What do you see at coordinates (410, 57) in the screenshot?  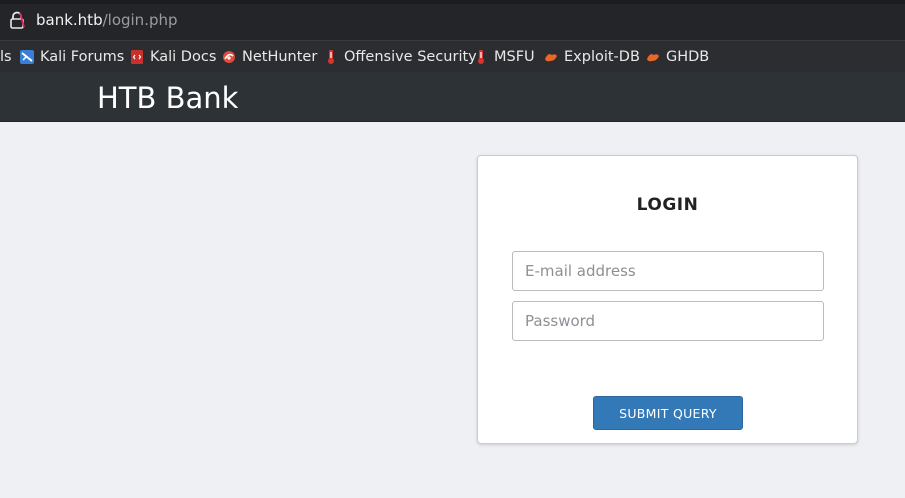 I see `bookmark-label: Offensive Security` at bounding box center [410, 57].